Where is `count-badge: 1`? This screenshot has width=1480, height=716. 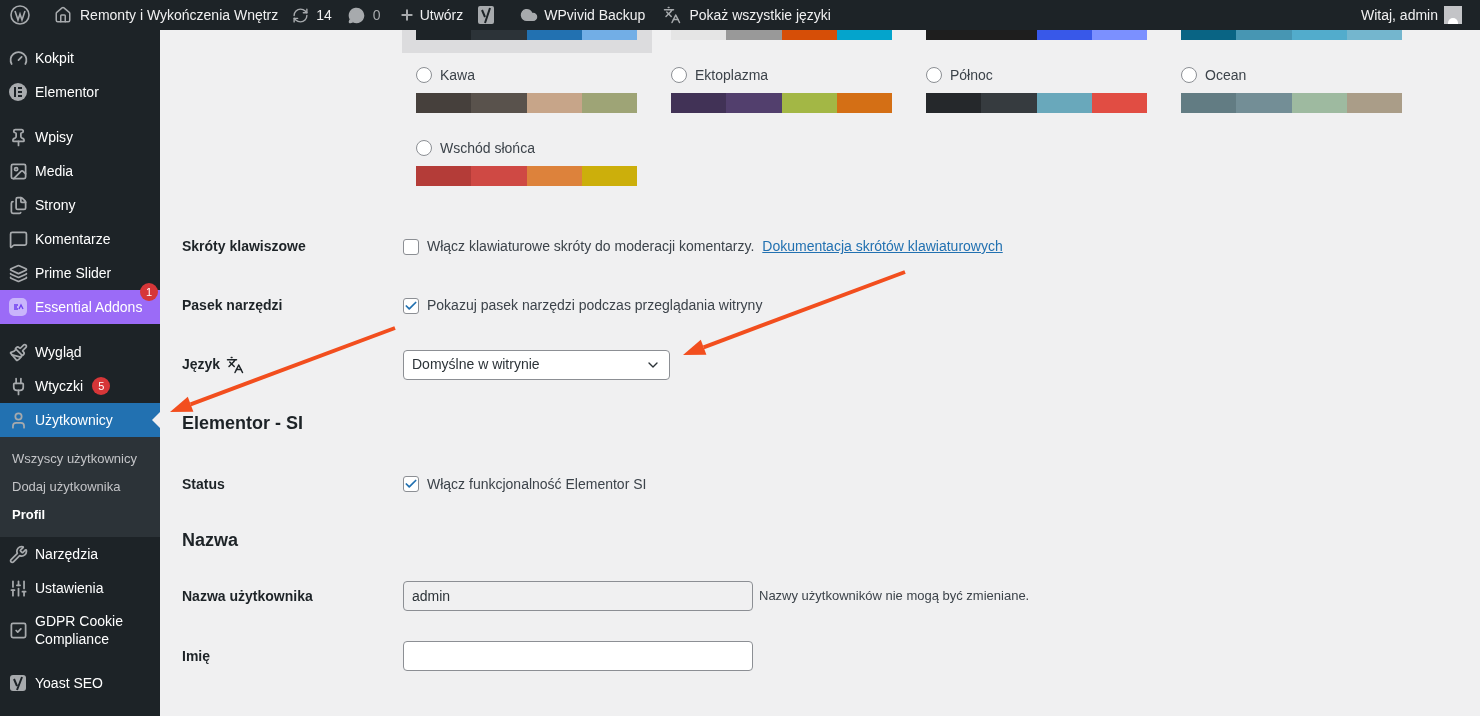
count-badge: 1 is located at coordinates (149, 292).